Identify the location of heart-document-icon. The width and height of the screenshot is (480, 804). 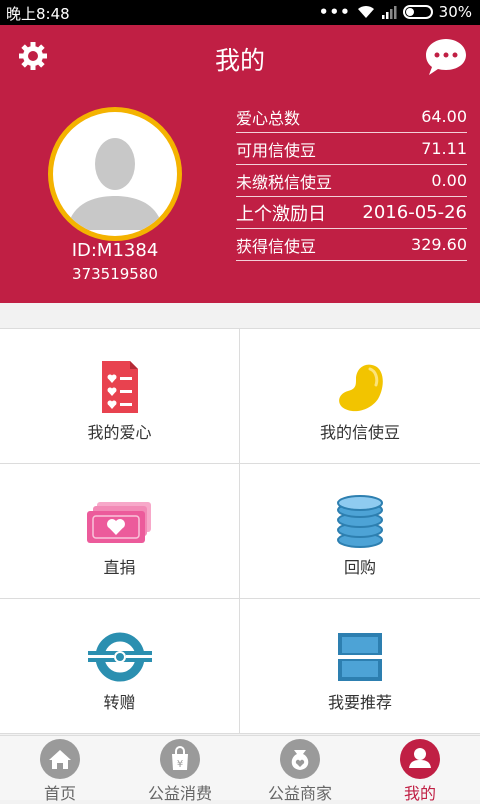
(119, 387).